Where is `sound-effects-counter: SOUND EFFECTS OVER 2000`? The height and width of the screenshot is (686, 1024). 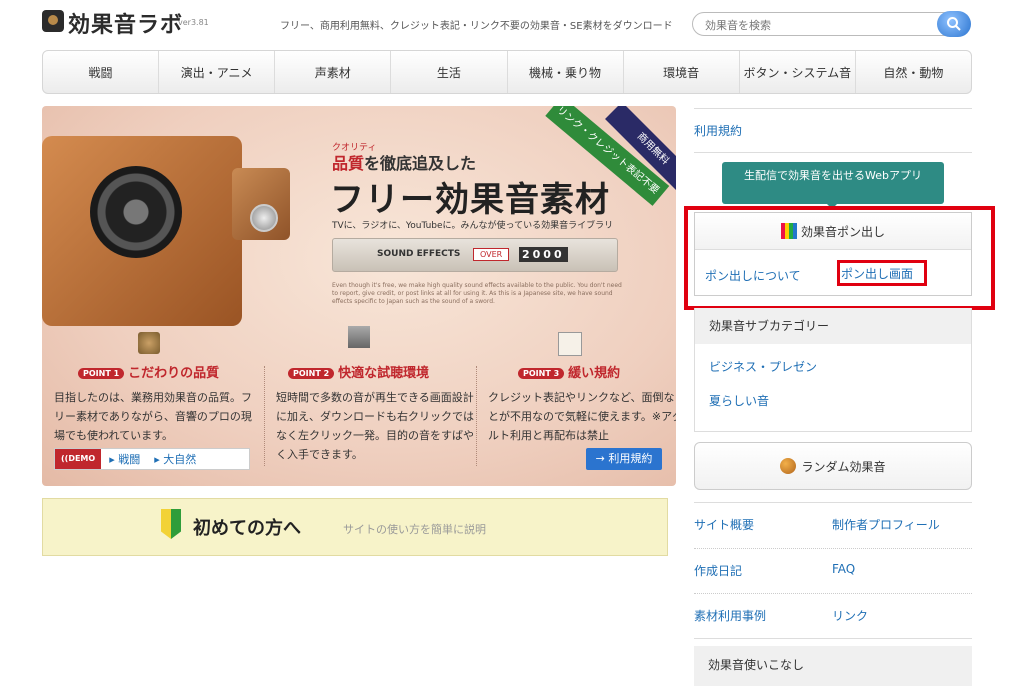
sound-effects-counter: SOUND EFFECTS OVER 2000 is located at coordinates (475, 255).